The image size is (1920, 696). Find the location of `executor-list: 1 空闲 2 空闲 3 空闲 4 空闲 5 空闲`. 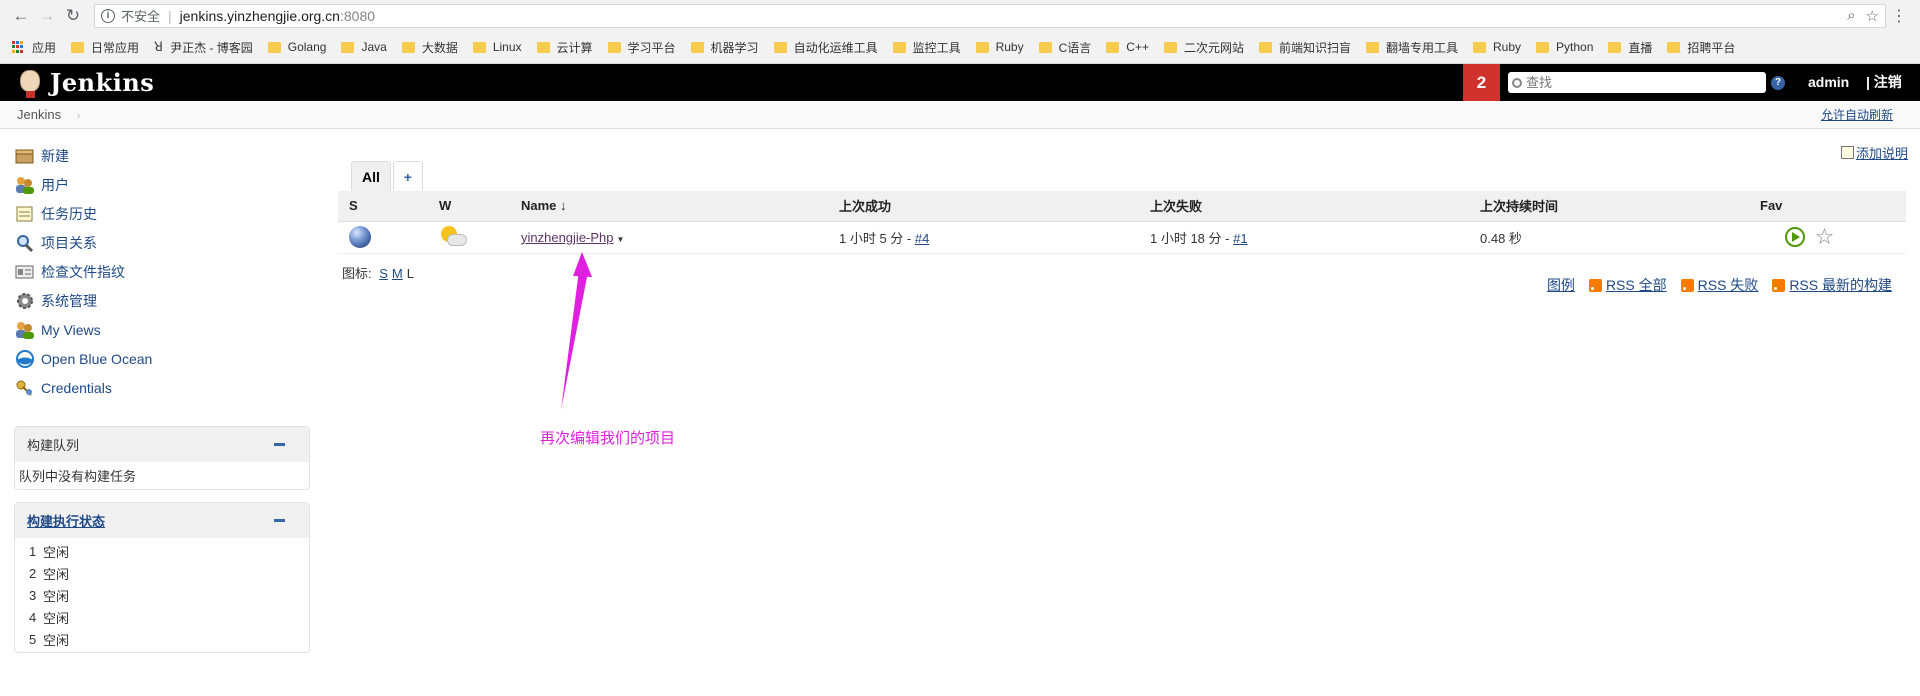

executor-list: 1 空闲 2 空闲 3 空闲 4 空闲 5 空闲 is located at coordinates (162, 595).